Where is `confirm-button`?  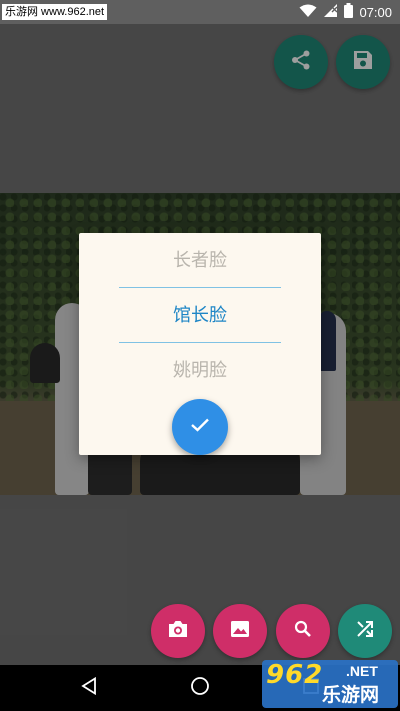
confirm-button is located at coordinates (200, 427).